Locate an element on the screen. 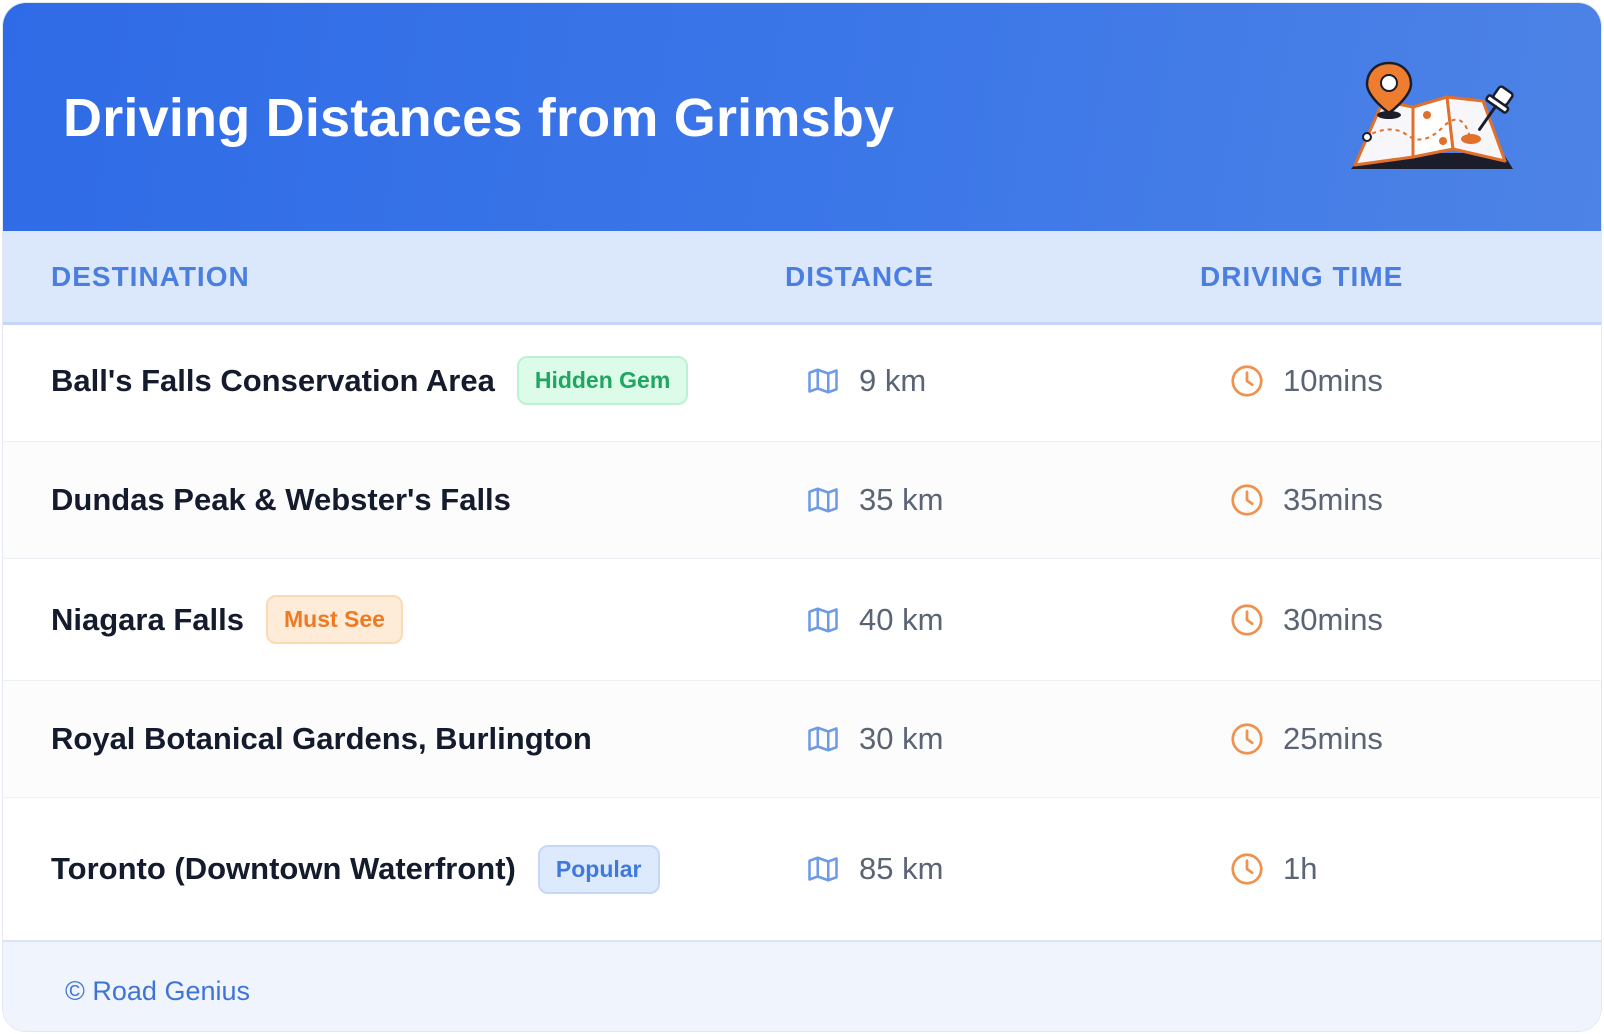  driving-time-value: 1h is located at coordinates (1300, 868).